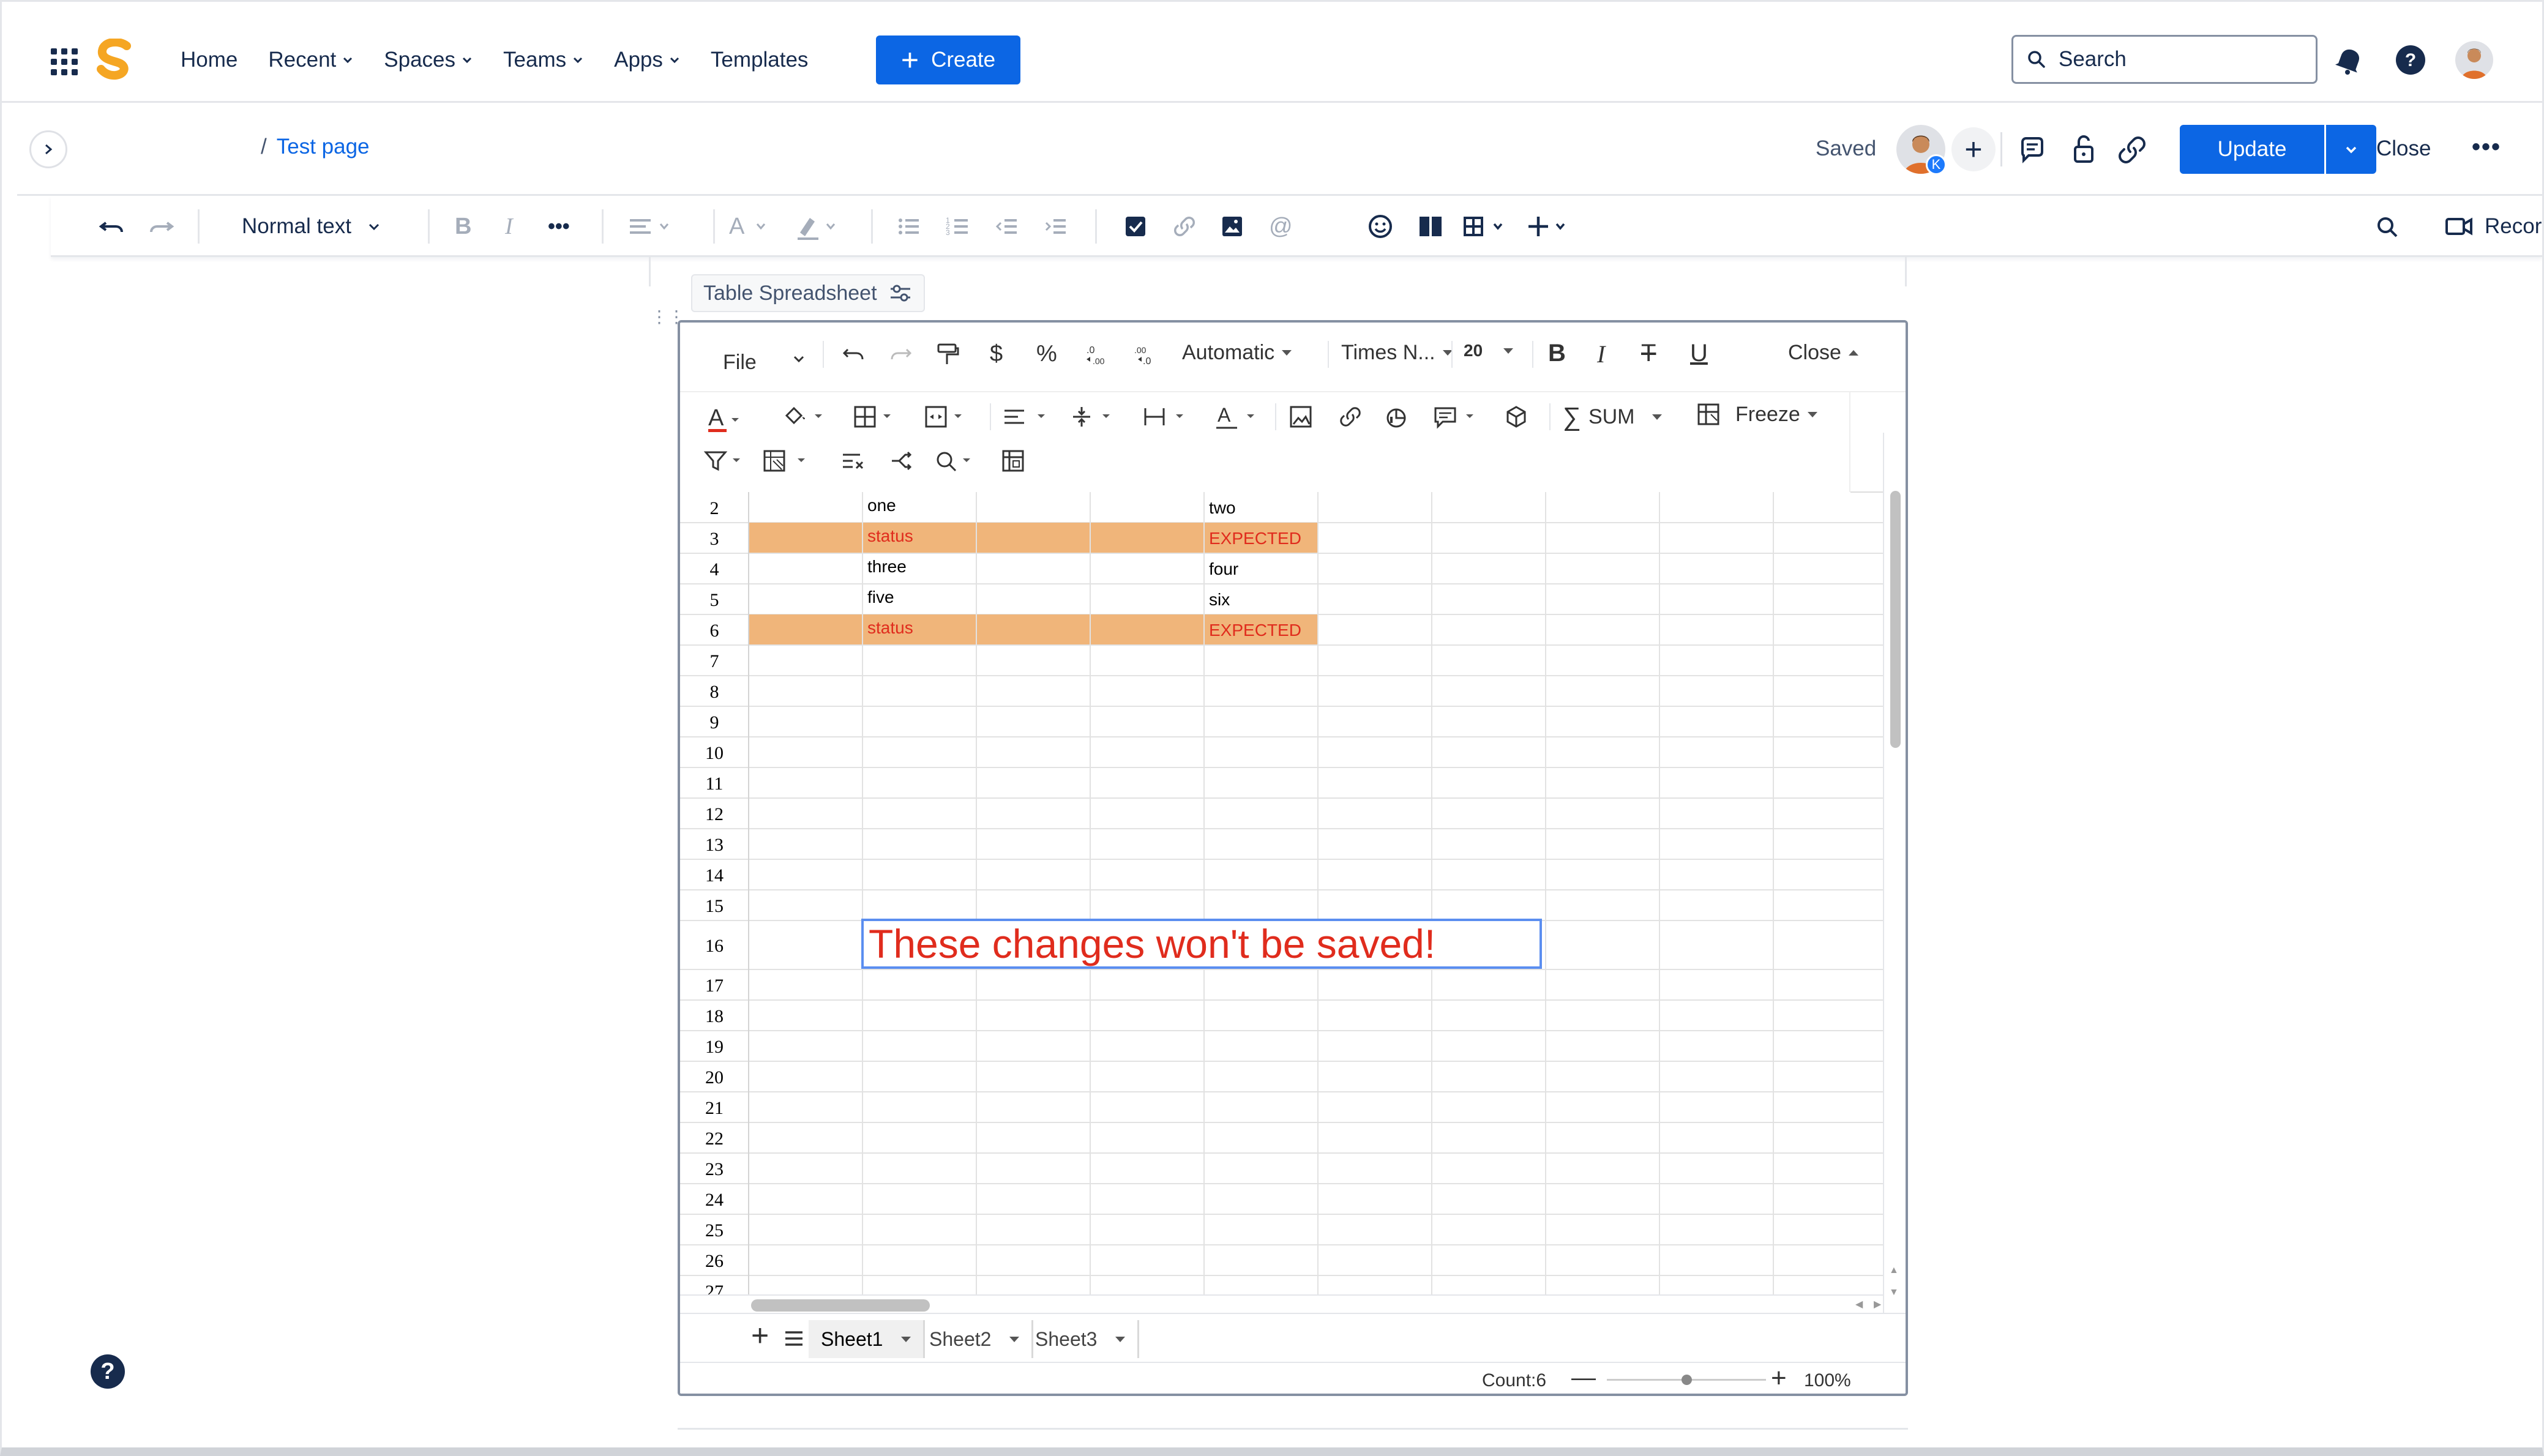  I want to click on update-options-button, so click(2351, 149).